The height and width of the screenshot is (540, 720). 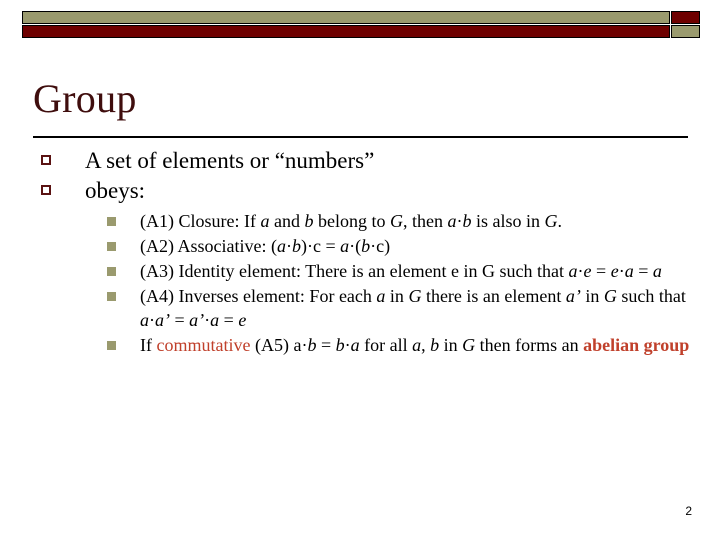 I want to click on title-divider, so click(x=360, y=137).